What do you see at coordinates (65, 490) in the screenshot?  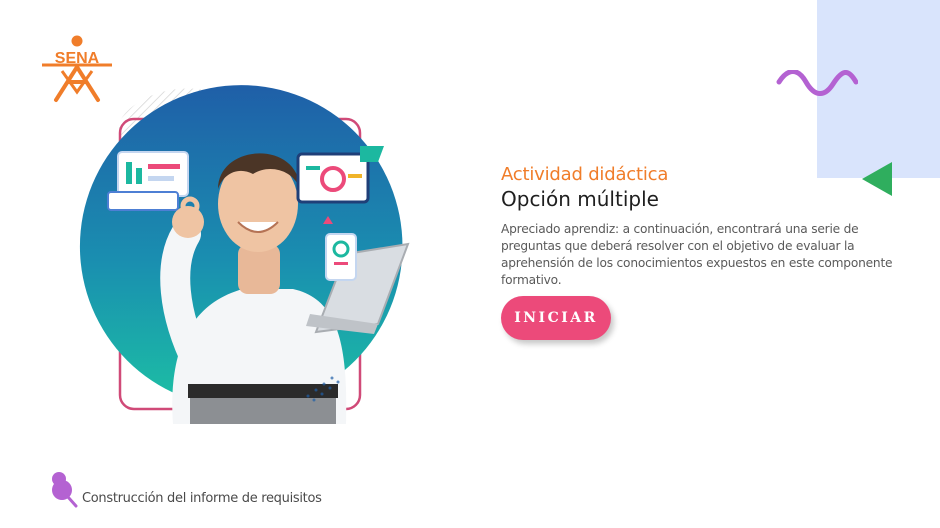 I see `push-pin-icon` at bounding box center [65, 490].